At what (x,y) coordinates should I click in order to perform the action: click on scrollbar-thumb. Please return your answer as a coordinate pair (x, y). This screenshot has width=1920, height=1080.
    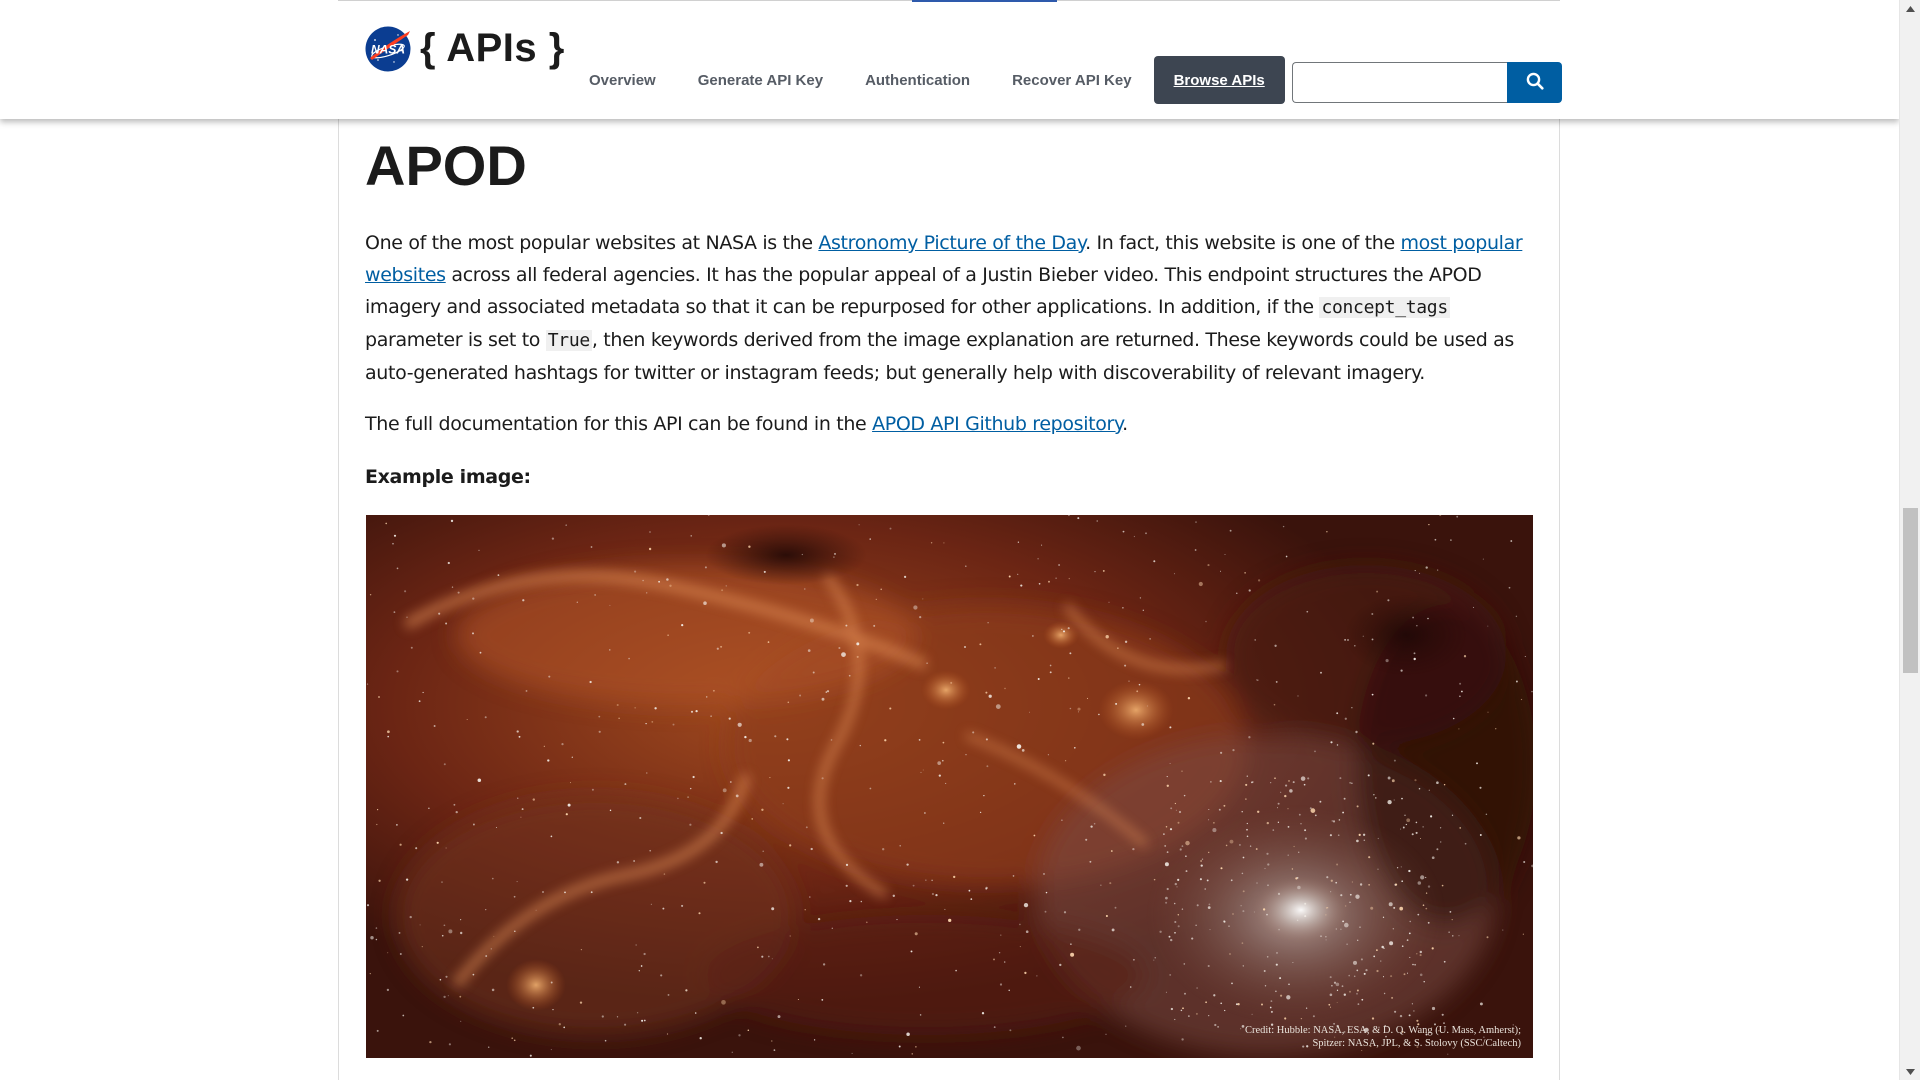
    Looking at the image, I should click on (1910, 590).